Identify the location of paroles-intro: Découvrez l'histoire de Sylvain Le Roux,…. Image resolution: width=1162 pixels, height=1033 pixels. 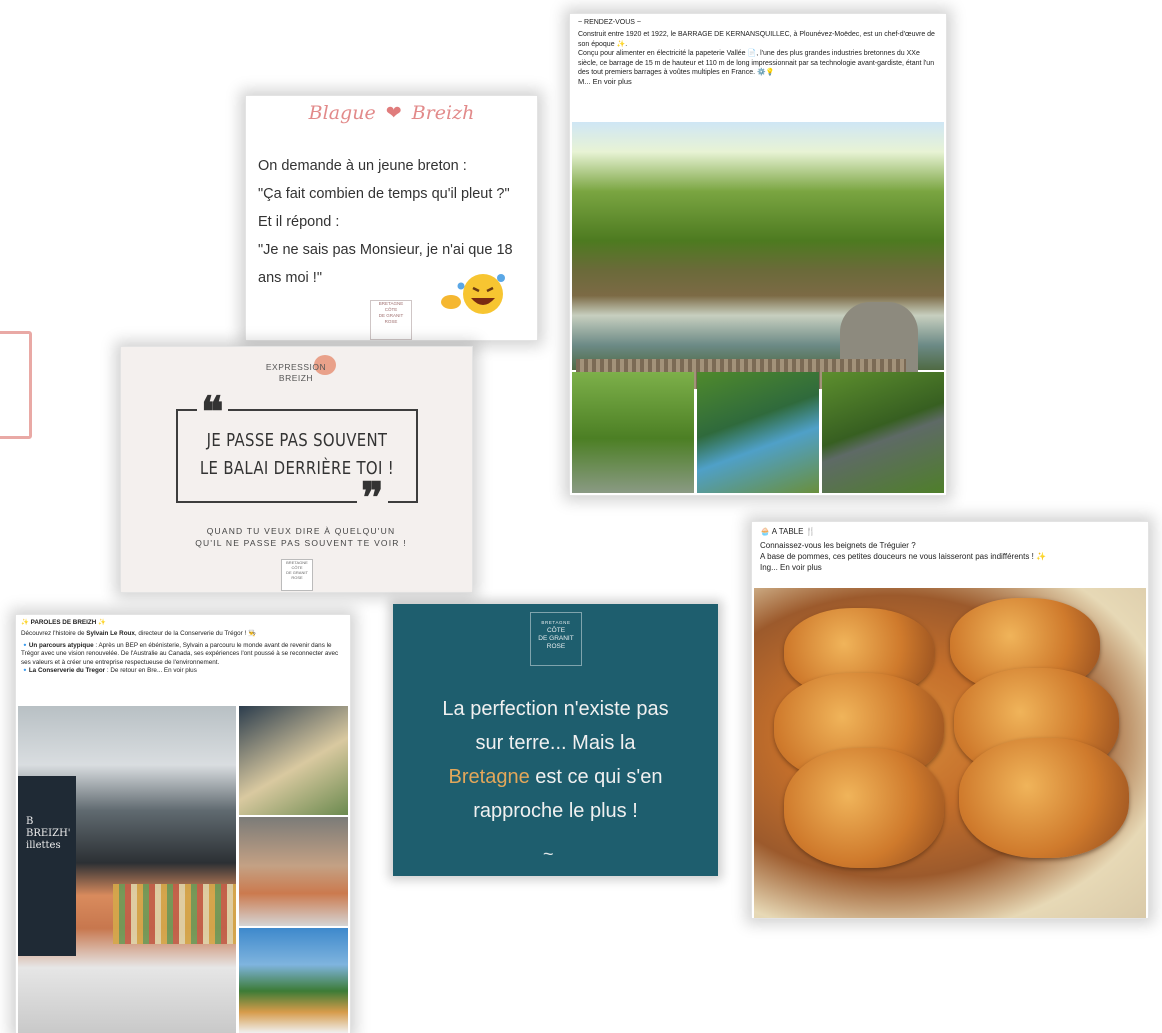
(183, 634).